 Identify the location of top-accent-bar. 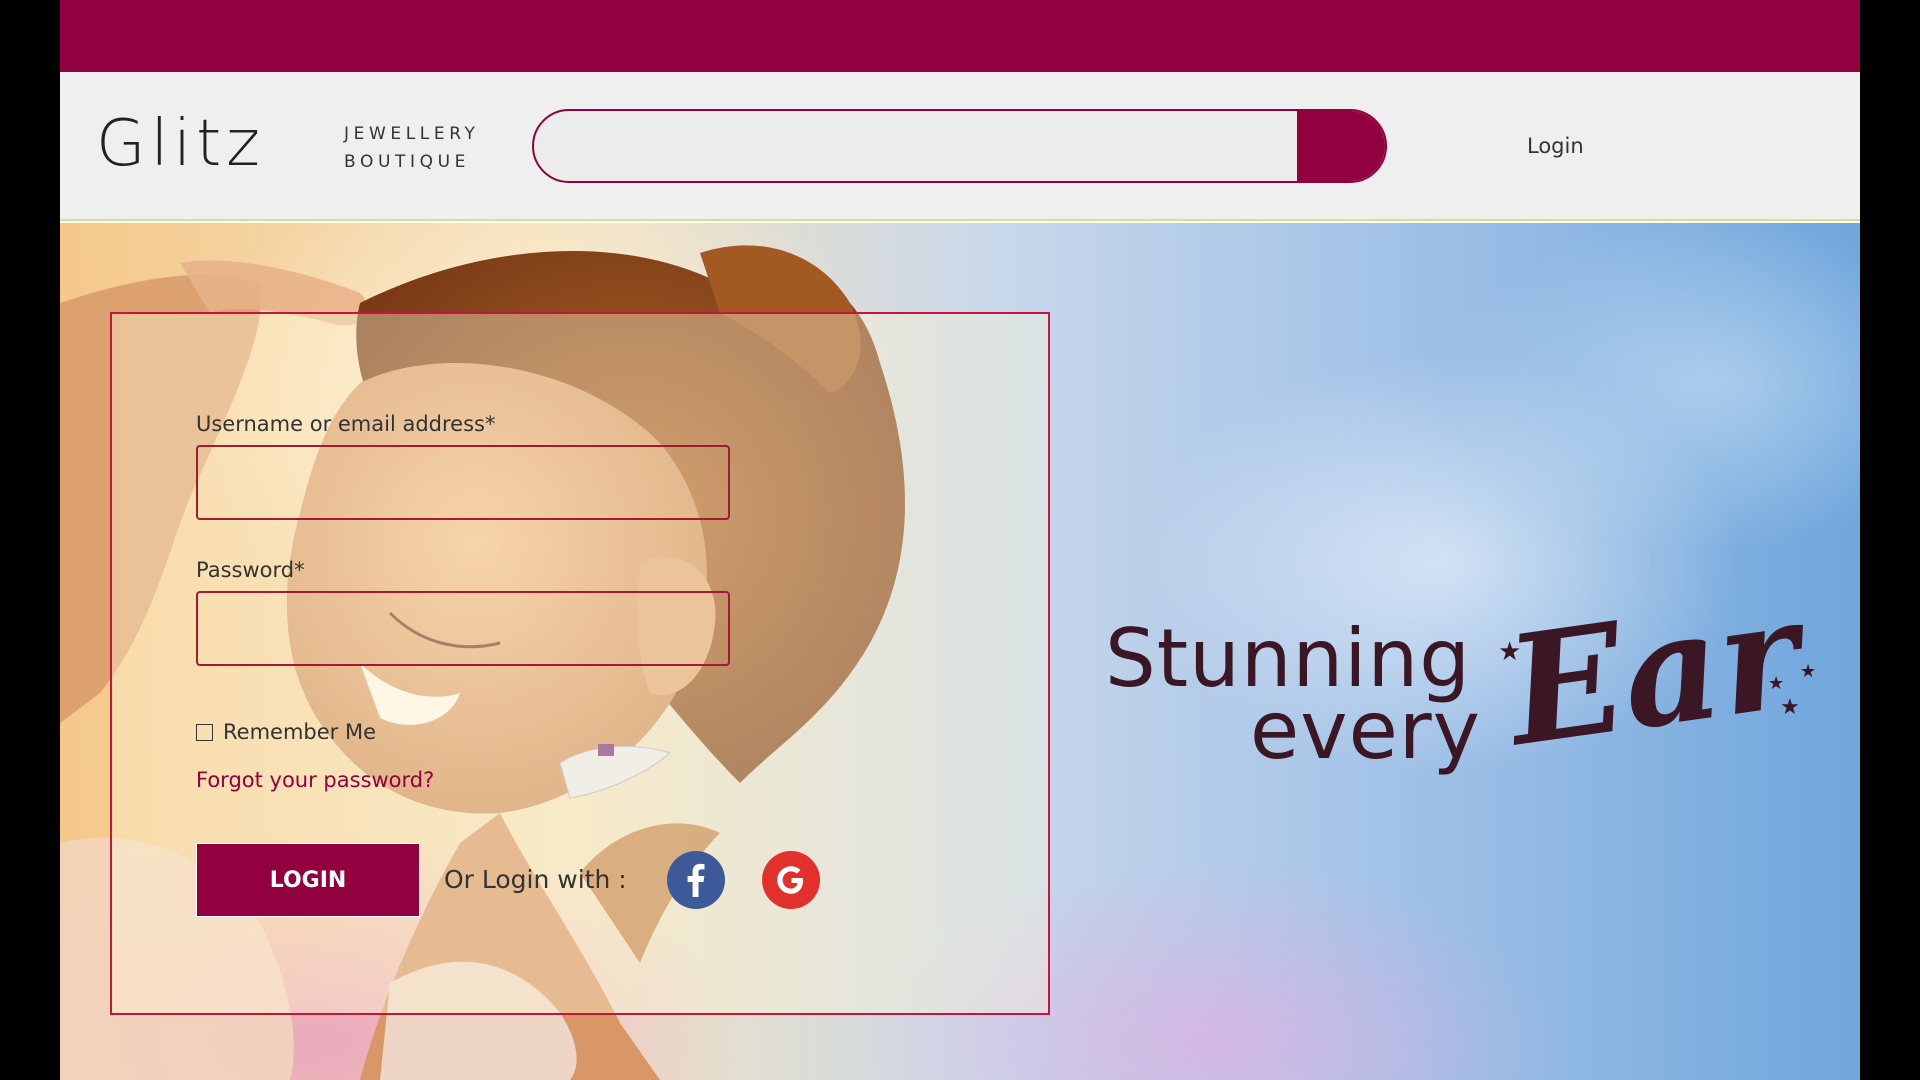
(960, 36).